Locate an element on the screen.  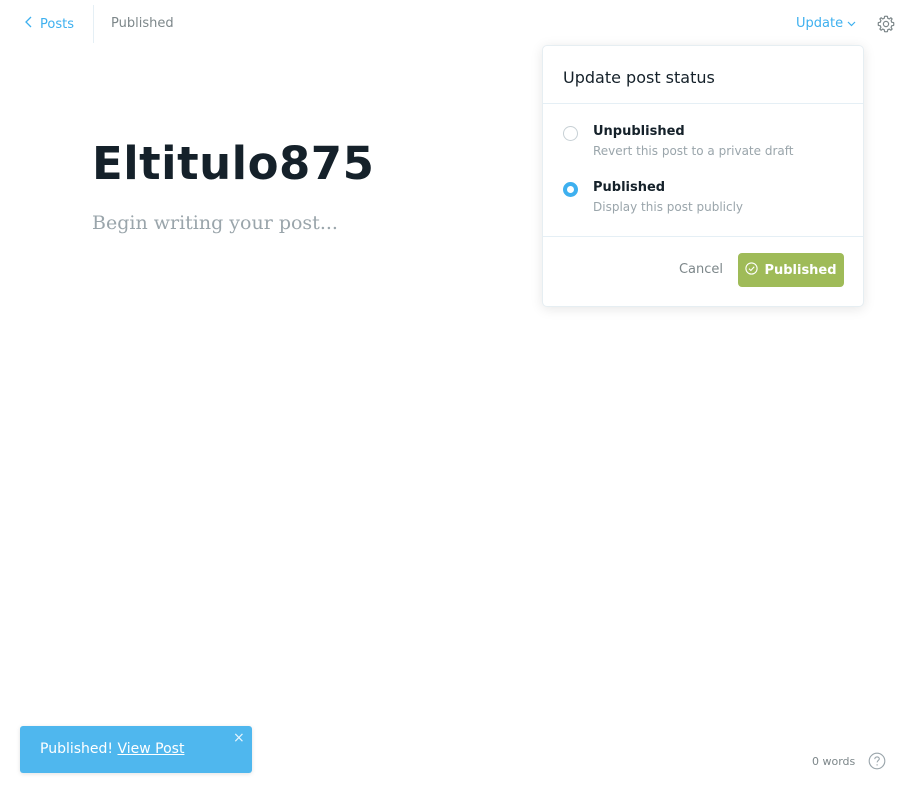
back-to-posts-link: Posts is located at coordinates (49, 24).